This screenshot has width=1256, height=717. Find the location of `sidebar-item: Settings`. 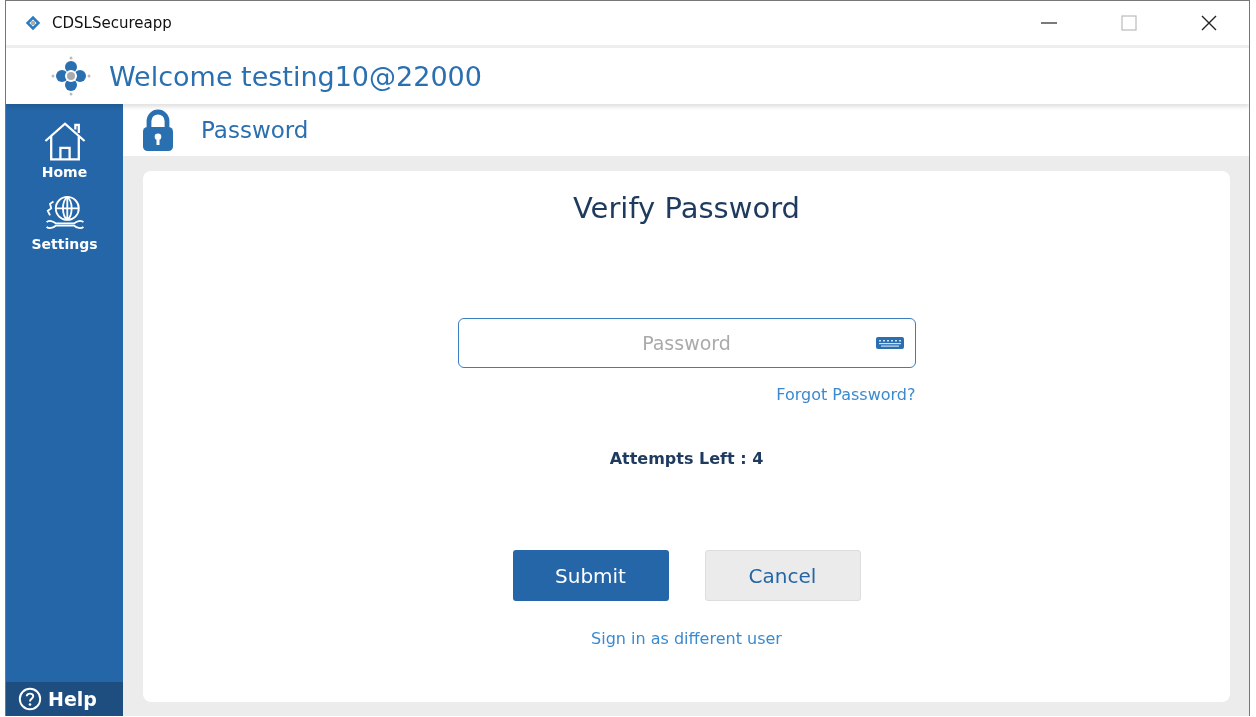

sidebar-item: Settings is located at coordinates (64, 221).